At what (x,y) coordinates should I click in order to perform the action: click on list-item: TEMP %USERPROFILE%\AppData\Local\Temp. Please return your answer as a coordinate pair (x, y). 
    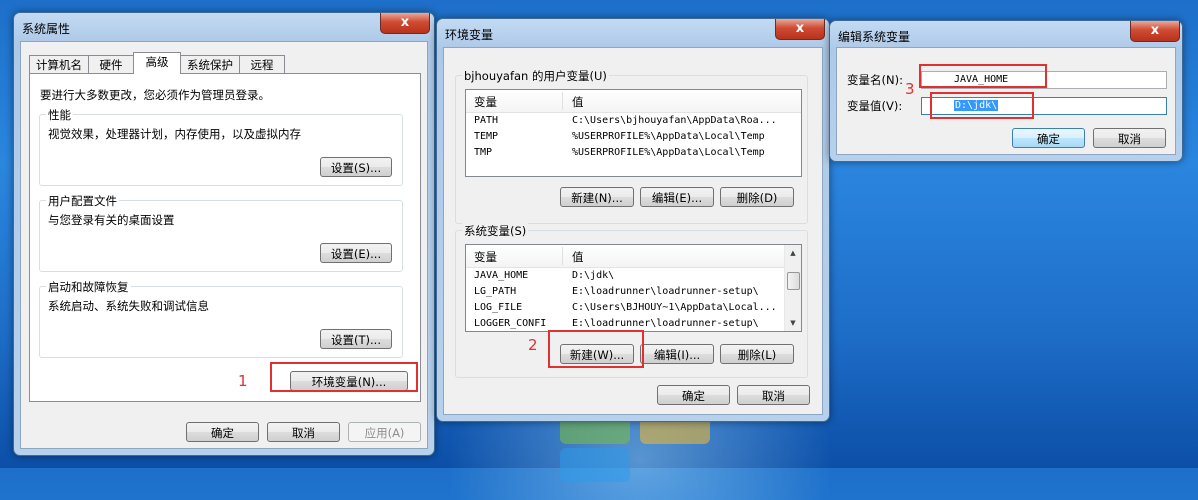
    Looking at the image, I should click on (633, 138).